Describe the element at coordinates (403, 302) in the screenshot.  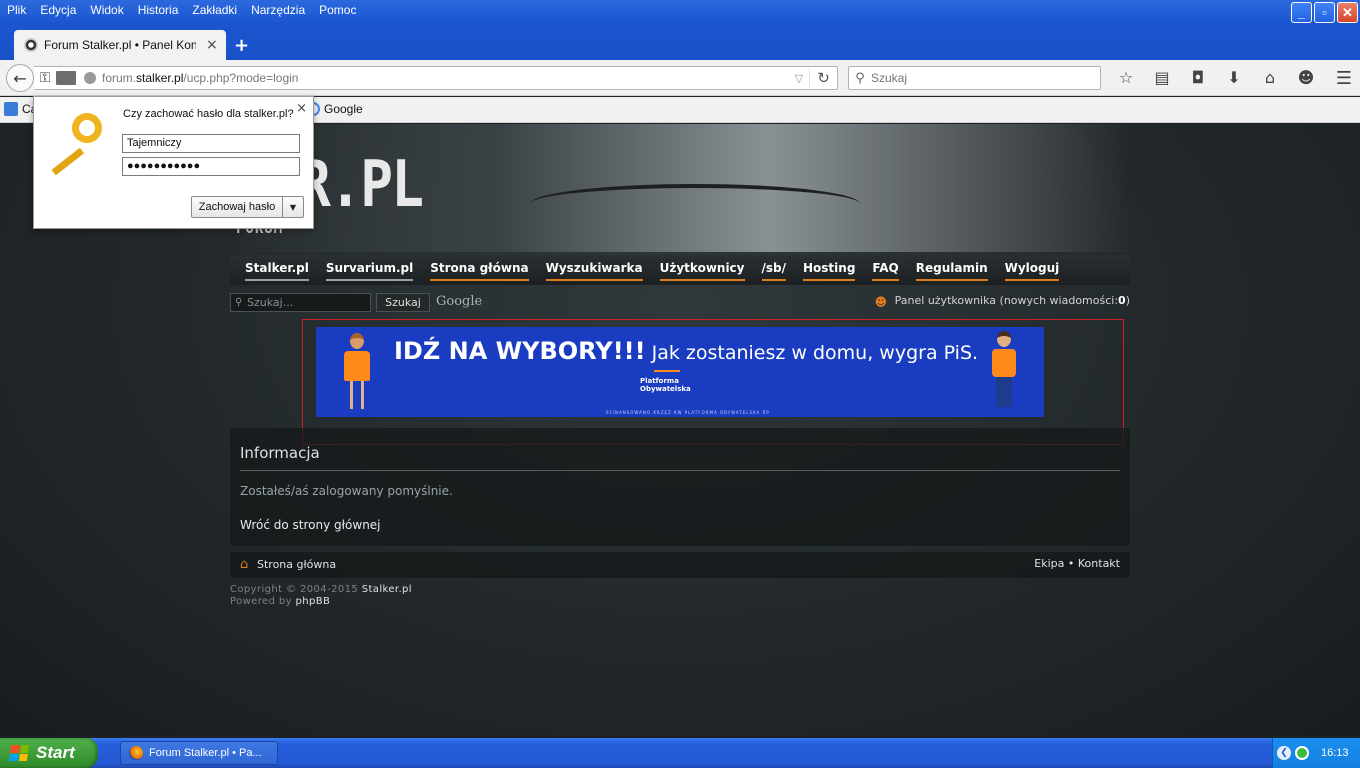
I see `forum-search-button: Szukaj` at that location.